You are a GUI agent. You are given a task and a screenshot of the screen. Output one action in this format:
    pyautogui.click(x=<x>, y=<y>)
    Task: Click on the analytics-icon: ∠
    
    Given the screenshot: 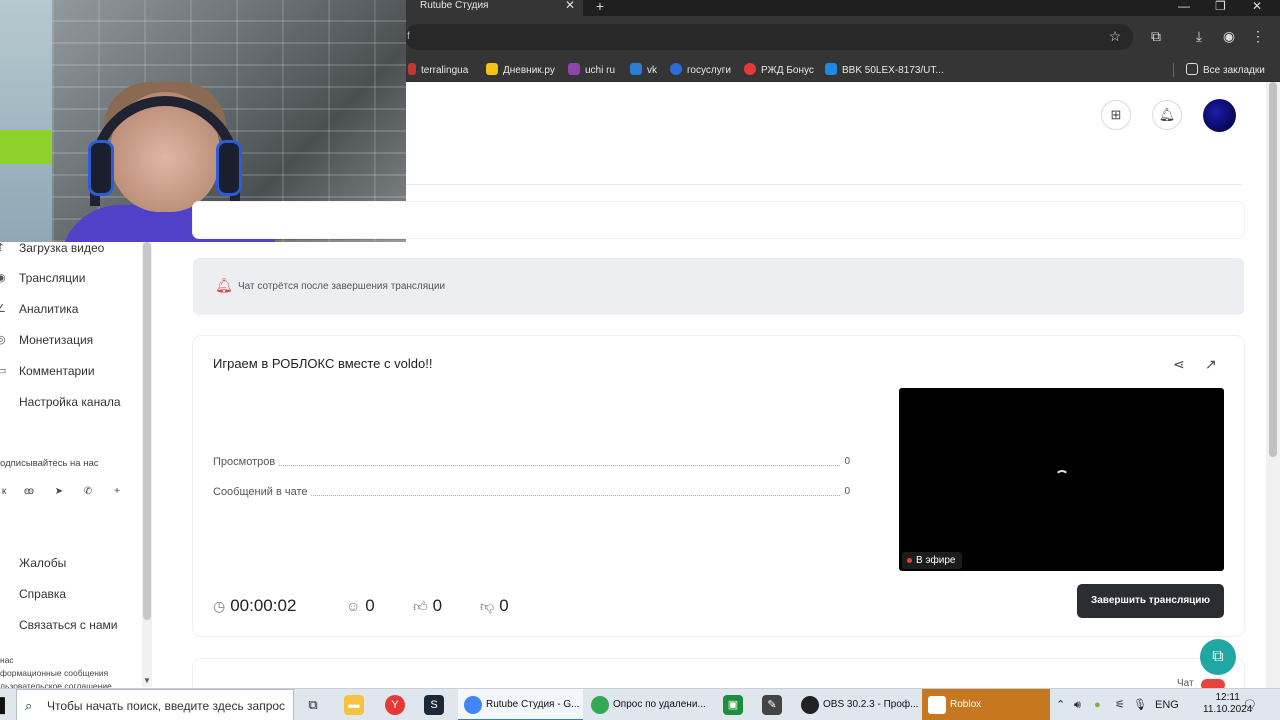 What is the action you would take?
    pyautogui.click(x=3, y=309)
    